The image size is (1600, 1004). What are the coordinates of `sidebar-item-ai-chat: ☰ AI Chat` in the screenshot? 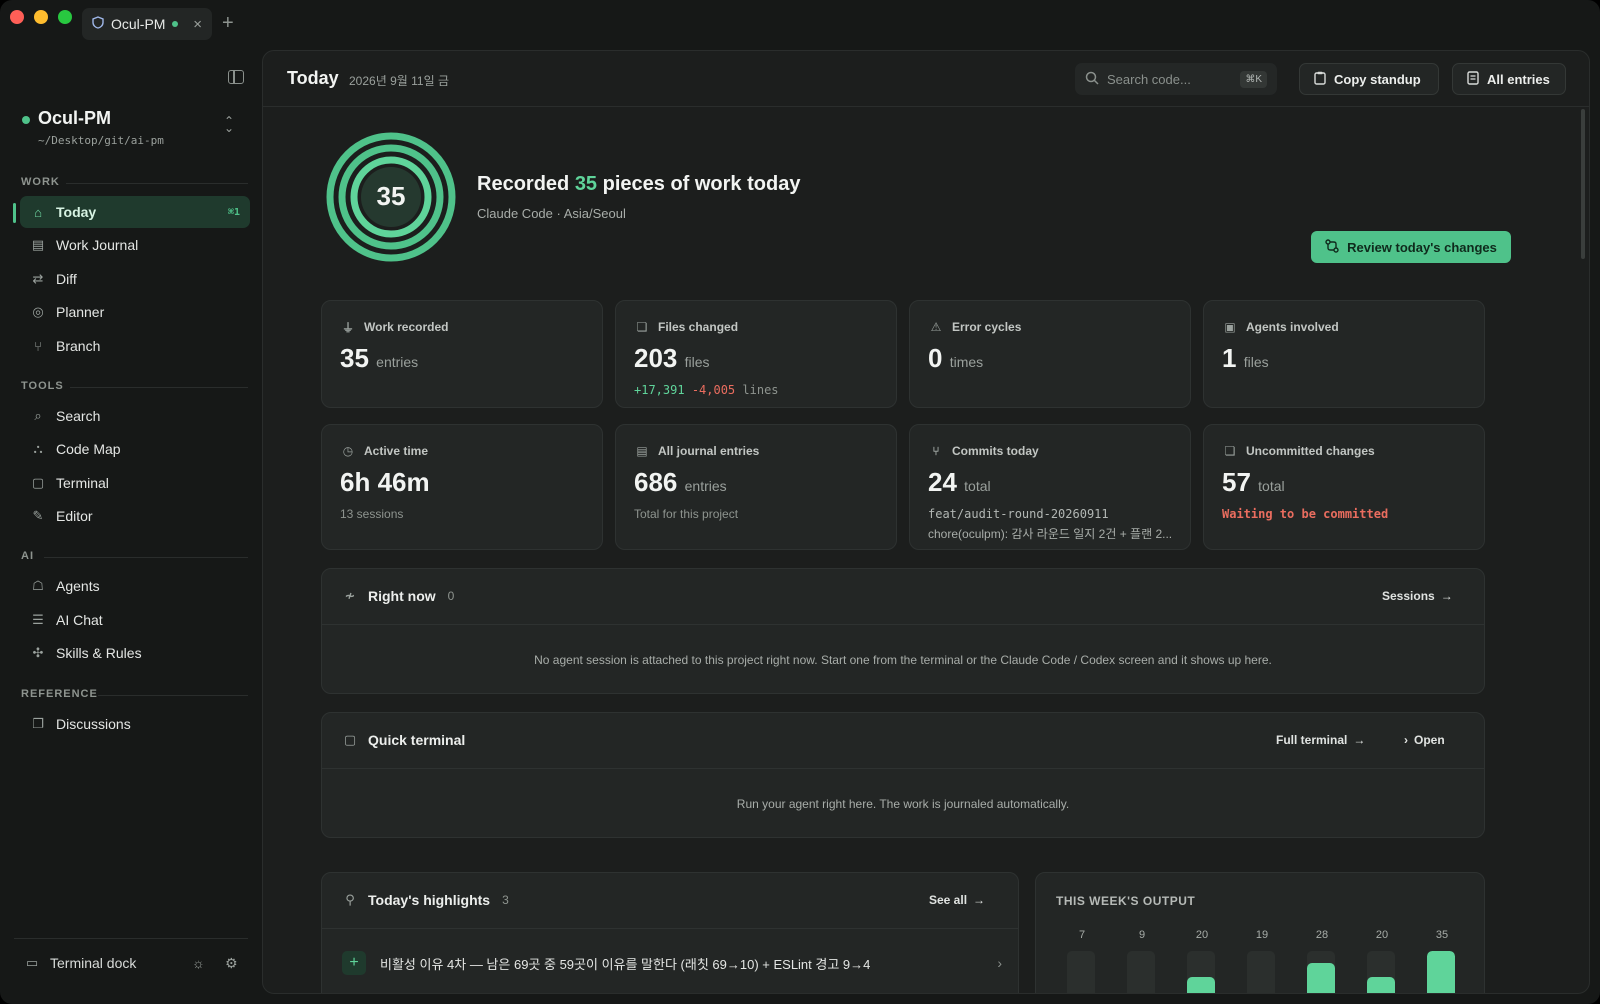 It's located at (135, 620).